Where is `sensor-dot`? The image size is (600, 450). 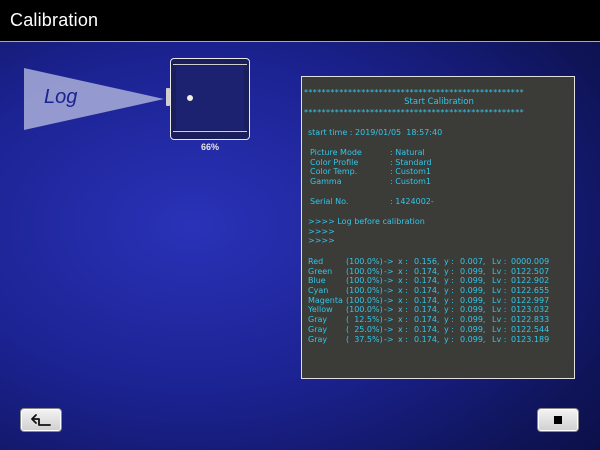
sensor-dot is located at coordinates (190, 98).